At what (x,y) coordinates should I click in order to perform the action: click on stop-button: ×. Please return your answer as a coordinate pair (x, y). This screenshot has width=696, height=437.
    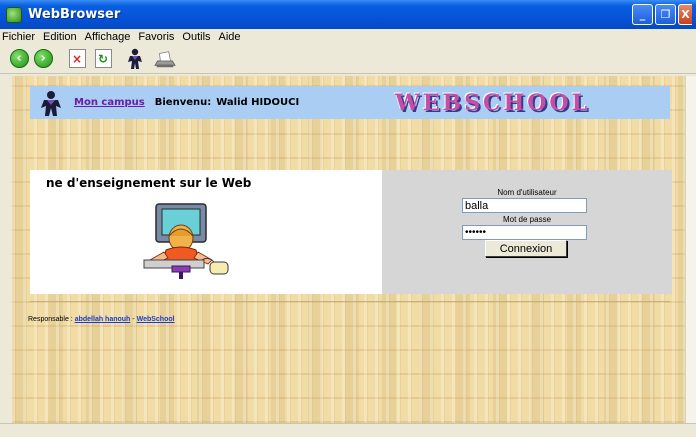
    Looking at the image, I should click on (77, 59).